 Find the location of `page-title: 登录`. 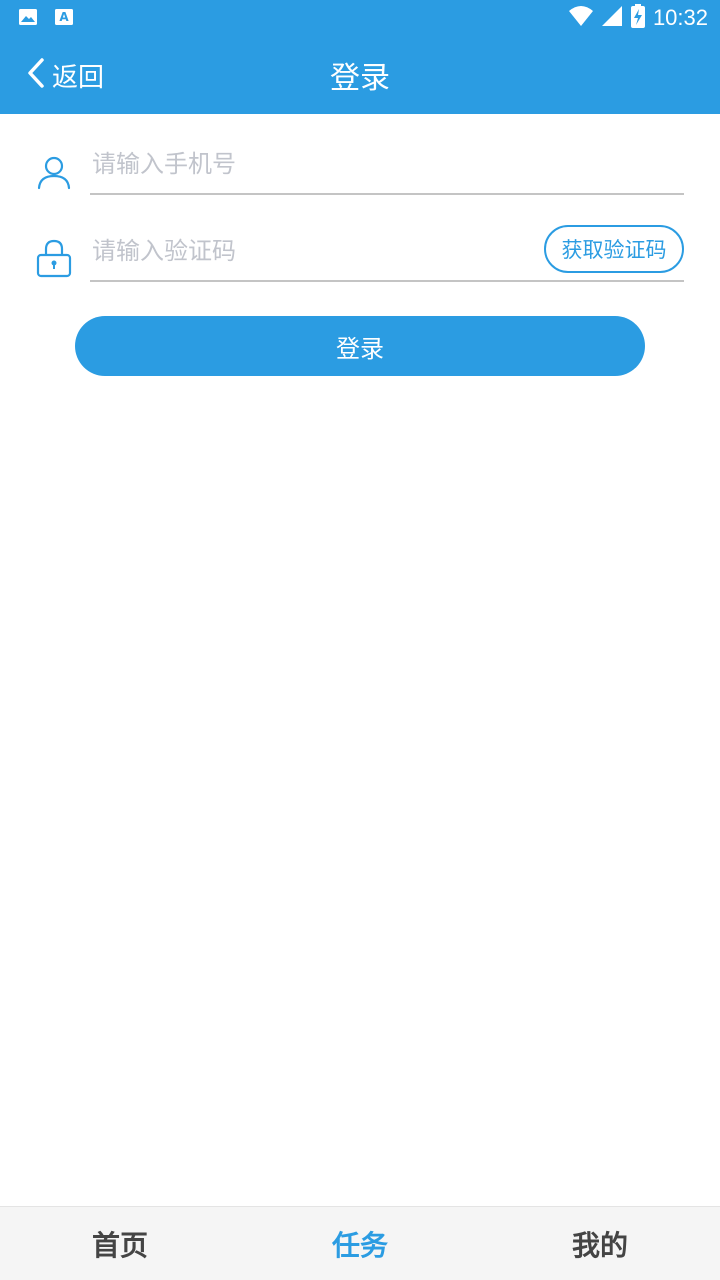

page-title: 登录 is located at coordinates (360, 78).